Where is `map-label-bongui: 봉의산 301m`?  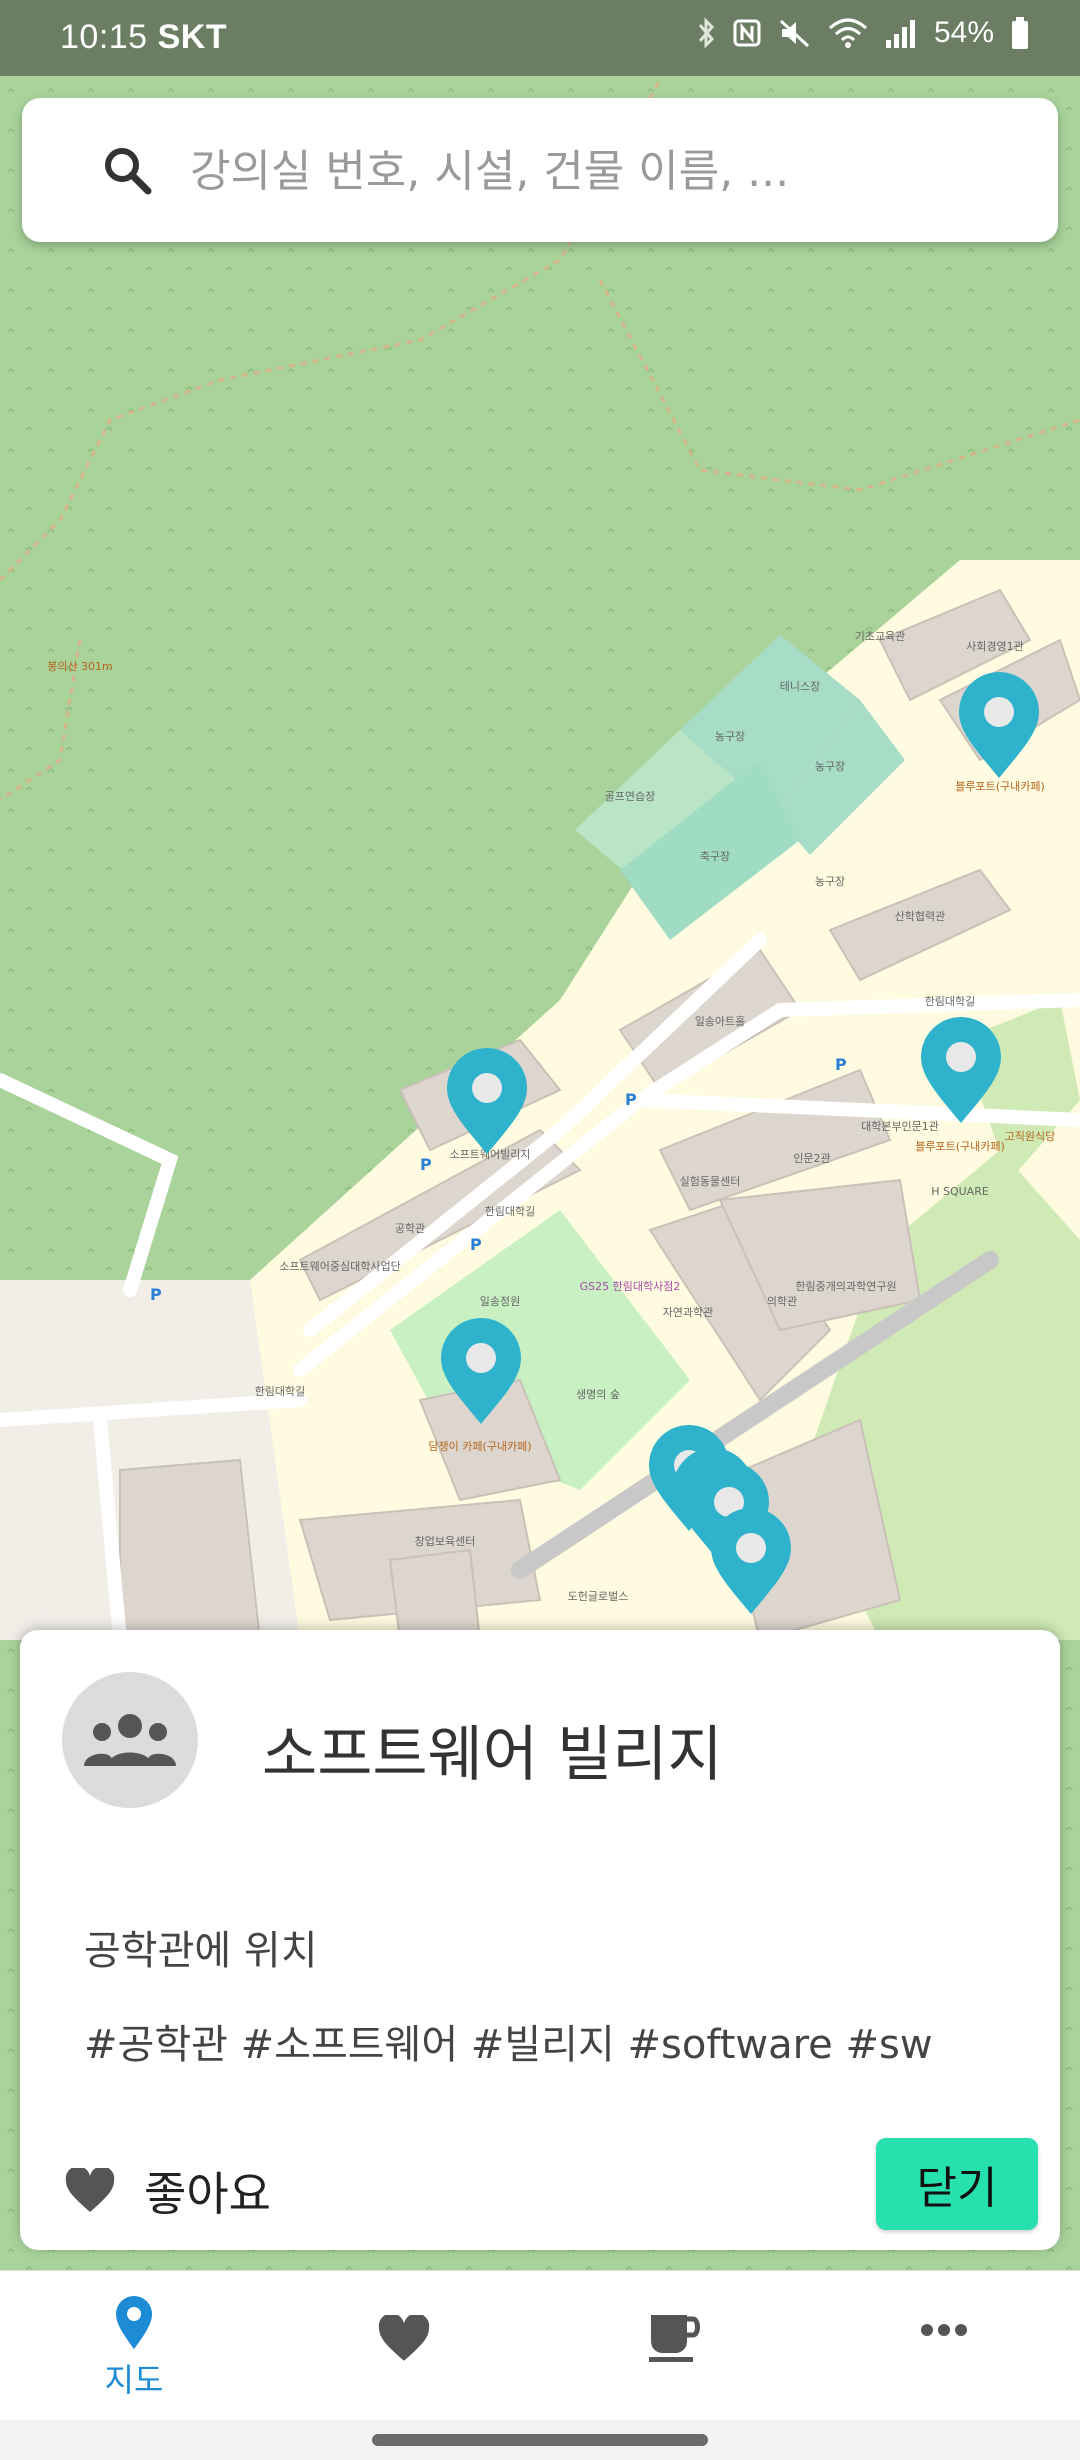 map-label-bongui: 봉의산 301m is located at coordinates (80, 666).